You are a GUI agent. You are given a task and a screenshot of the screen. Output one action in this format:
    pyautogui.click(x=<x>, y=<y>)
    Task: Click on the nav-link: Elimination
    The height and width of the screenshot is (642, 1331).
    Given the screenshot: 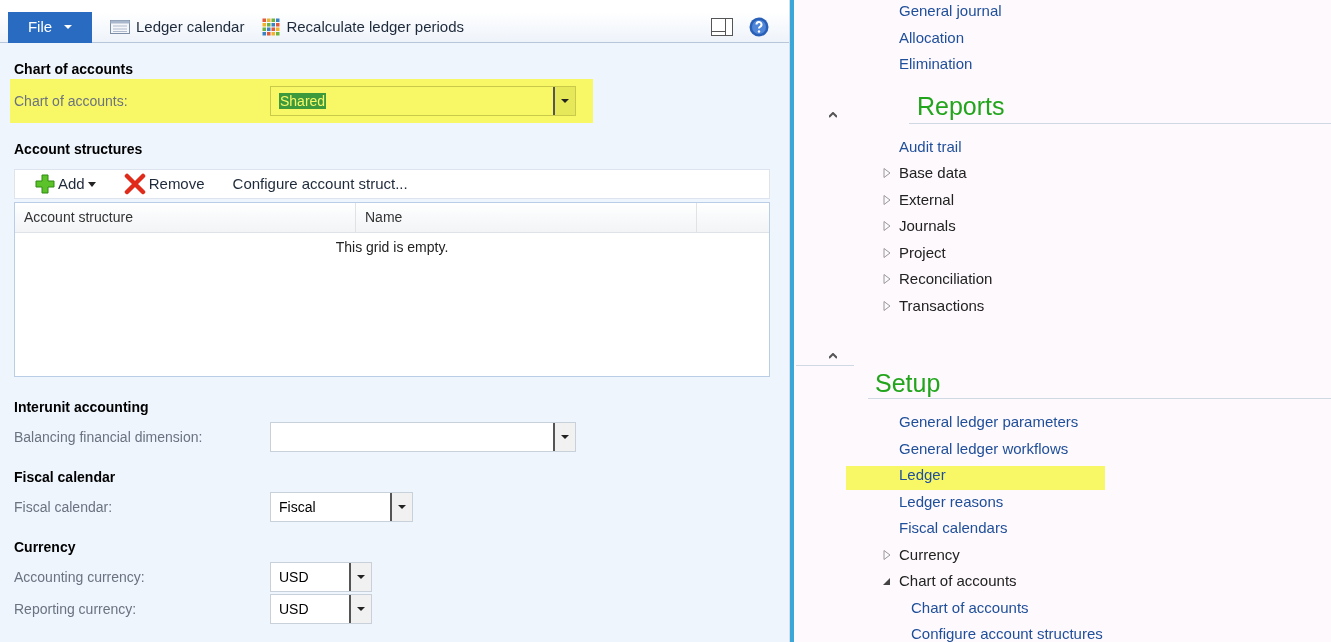 What is the action you would take?
    pyautogui.click(x=936, y=64)
    